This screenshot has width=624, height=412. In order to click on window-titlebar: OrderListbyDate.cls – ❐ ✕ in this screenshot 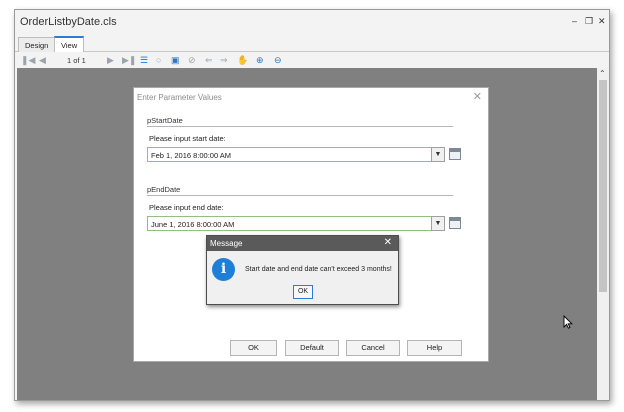, I will do `click(312, 22)`.